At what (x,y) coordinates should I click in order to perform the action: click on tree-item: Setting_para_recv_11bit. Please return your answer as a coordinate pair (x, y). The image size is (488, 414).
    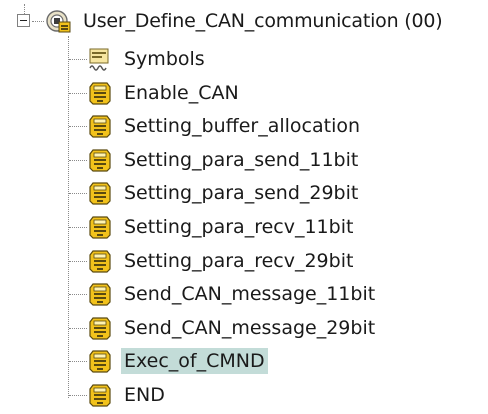
    Looking at the image, I should click on (221, 227).